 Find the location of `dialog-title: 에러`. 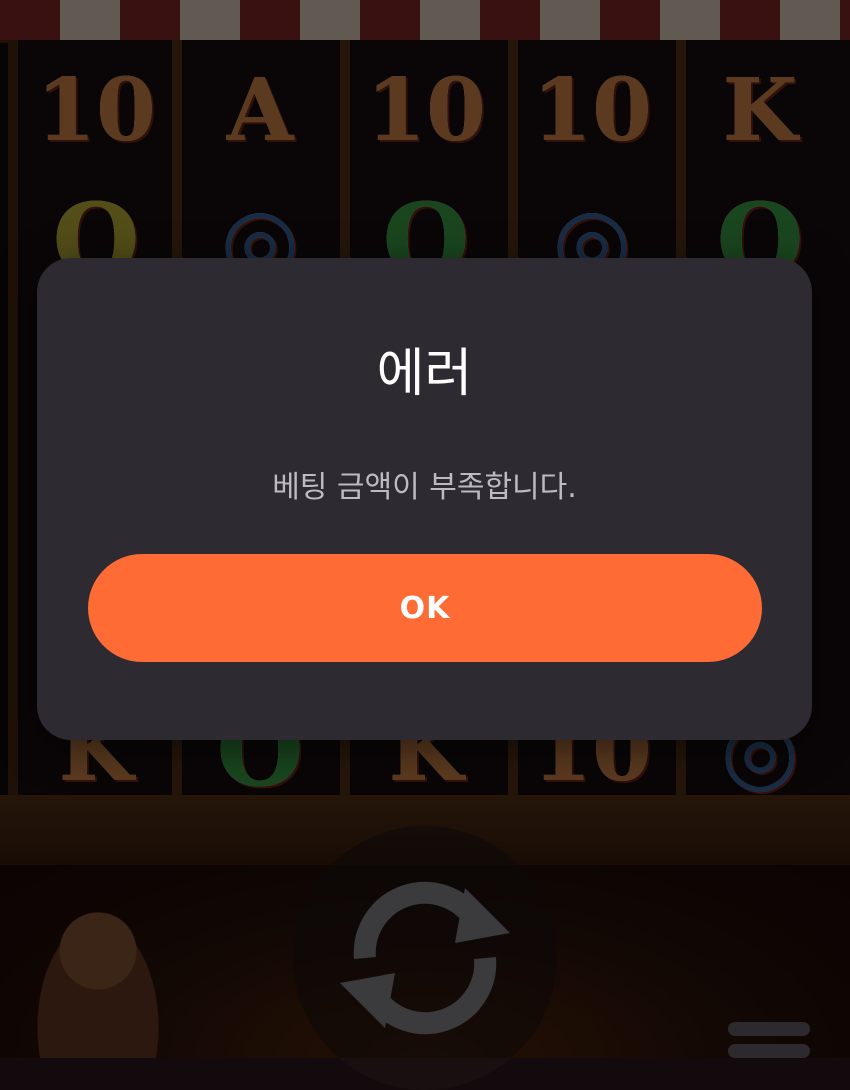

dialog-title: 에러 is located at coordinates (424, 374).